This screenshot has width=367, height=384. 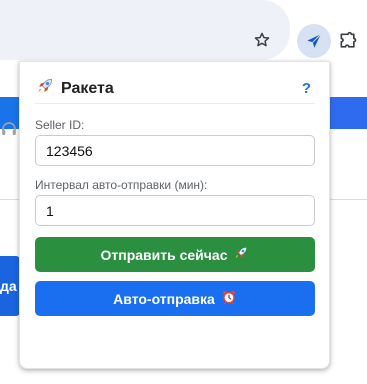 I want to click on interval-value: 1, so click(x=50, y=210).